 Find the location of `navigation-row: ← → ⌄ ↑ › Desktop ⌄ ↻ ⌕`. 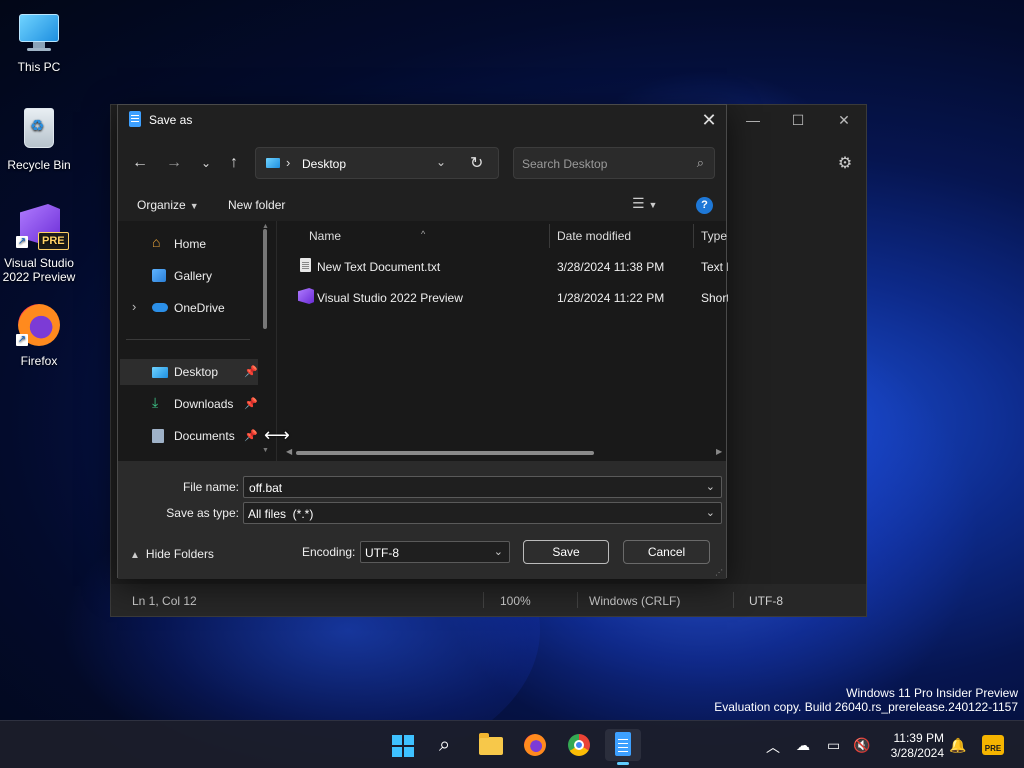

navigation-row: ← → ⌄ ↑ › Desktop ⌄ ↻ ⌕ is located at coordinates (422, 163).